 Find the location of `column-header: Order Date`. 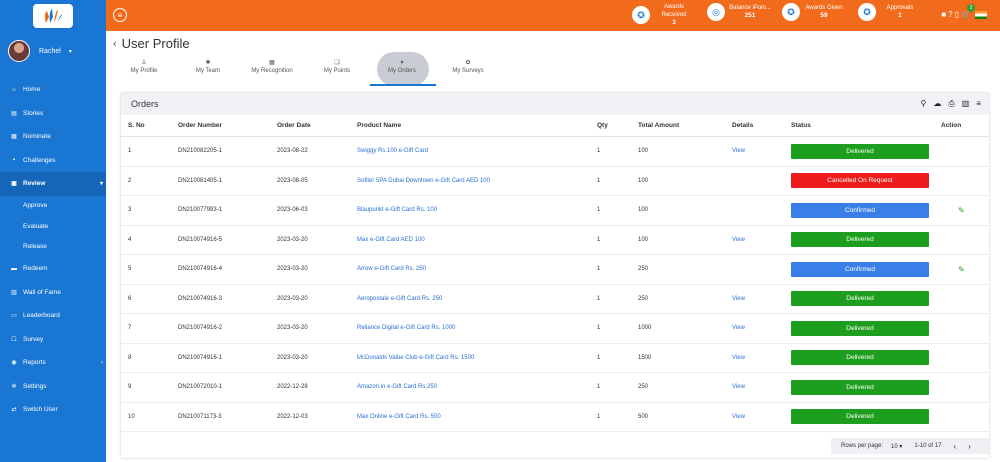

column-header: Order Date is located at coordinates (294, 125).